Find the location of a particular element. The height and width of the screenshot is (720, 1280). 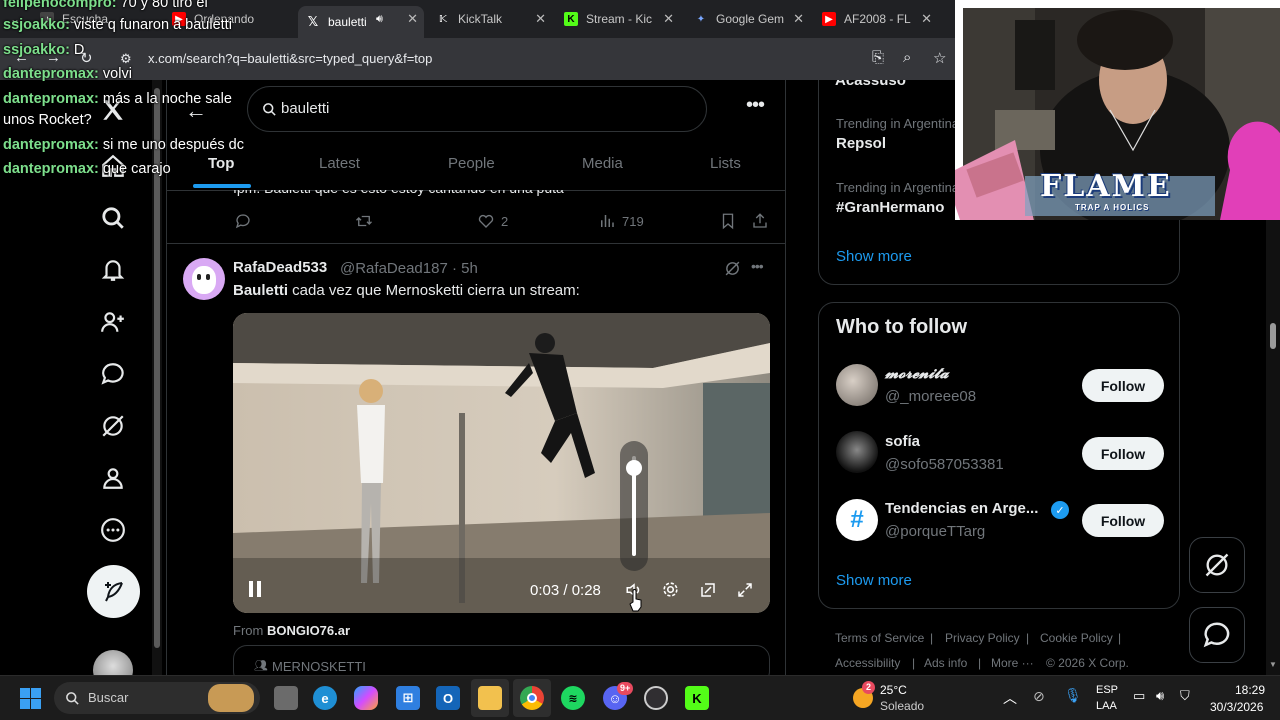

trend-cut-title: Acassuso is located at coordinates (870, 84).